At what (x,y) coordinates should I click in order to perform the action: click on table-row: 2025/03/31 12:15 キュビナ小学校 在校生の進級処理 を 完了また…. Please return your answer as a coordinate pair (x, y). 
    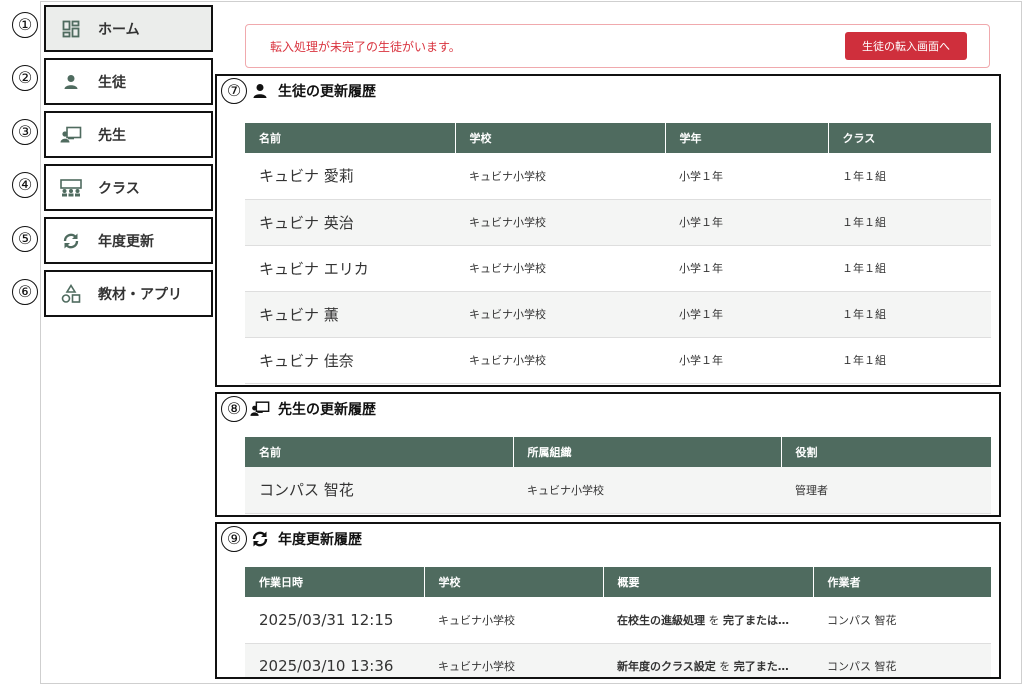
    Looking at the image, I should click on (618, 620).